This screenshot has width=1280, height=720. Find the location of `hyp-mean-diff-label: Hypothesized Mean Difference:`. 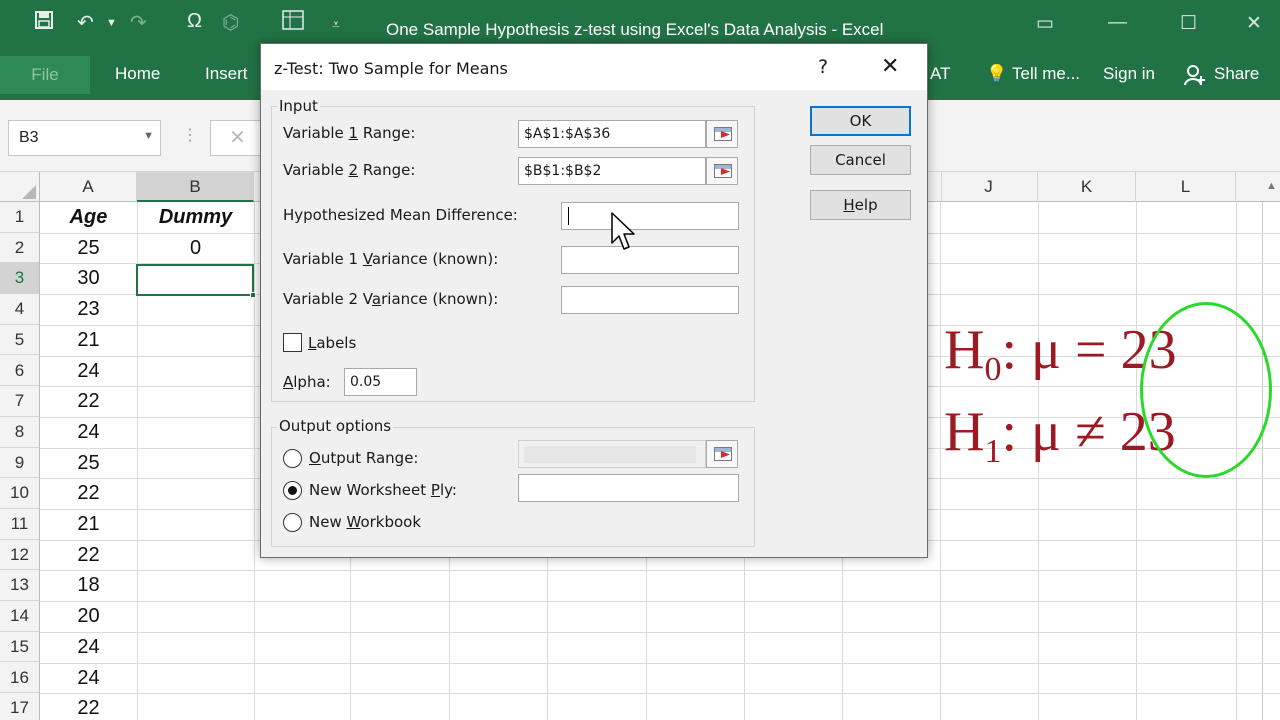

hyp-mean-diff-label: Hypothesized Mean Difference: is located at coordinates (400, 215).